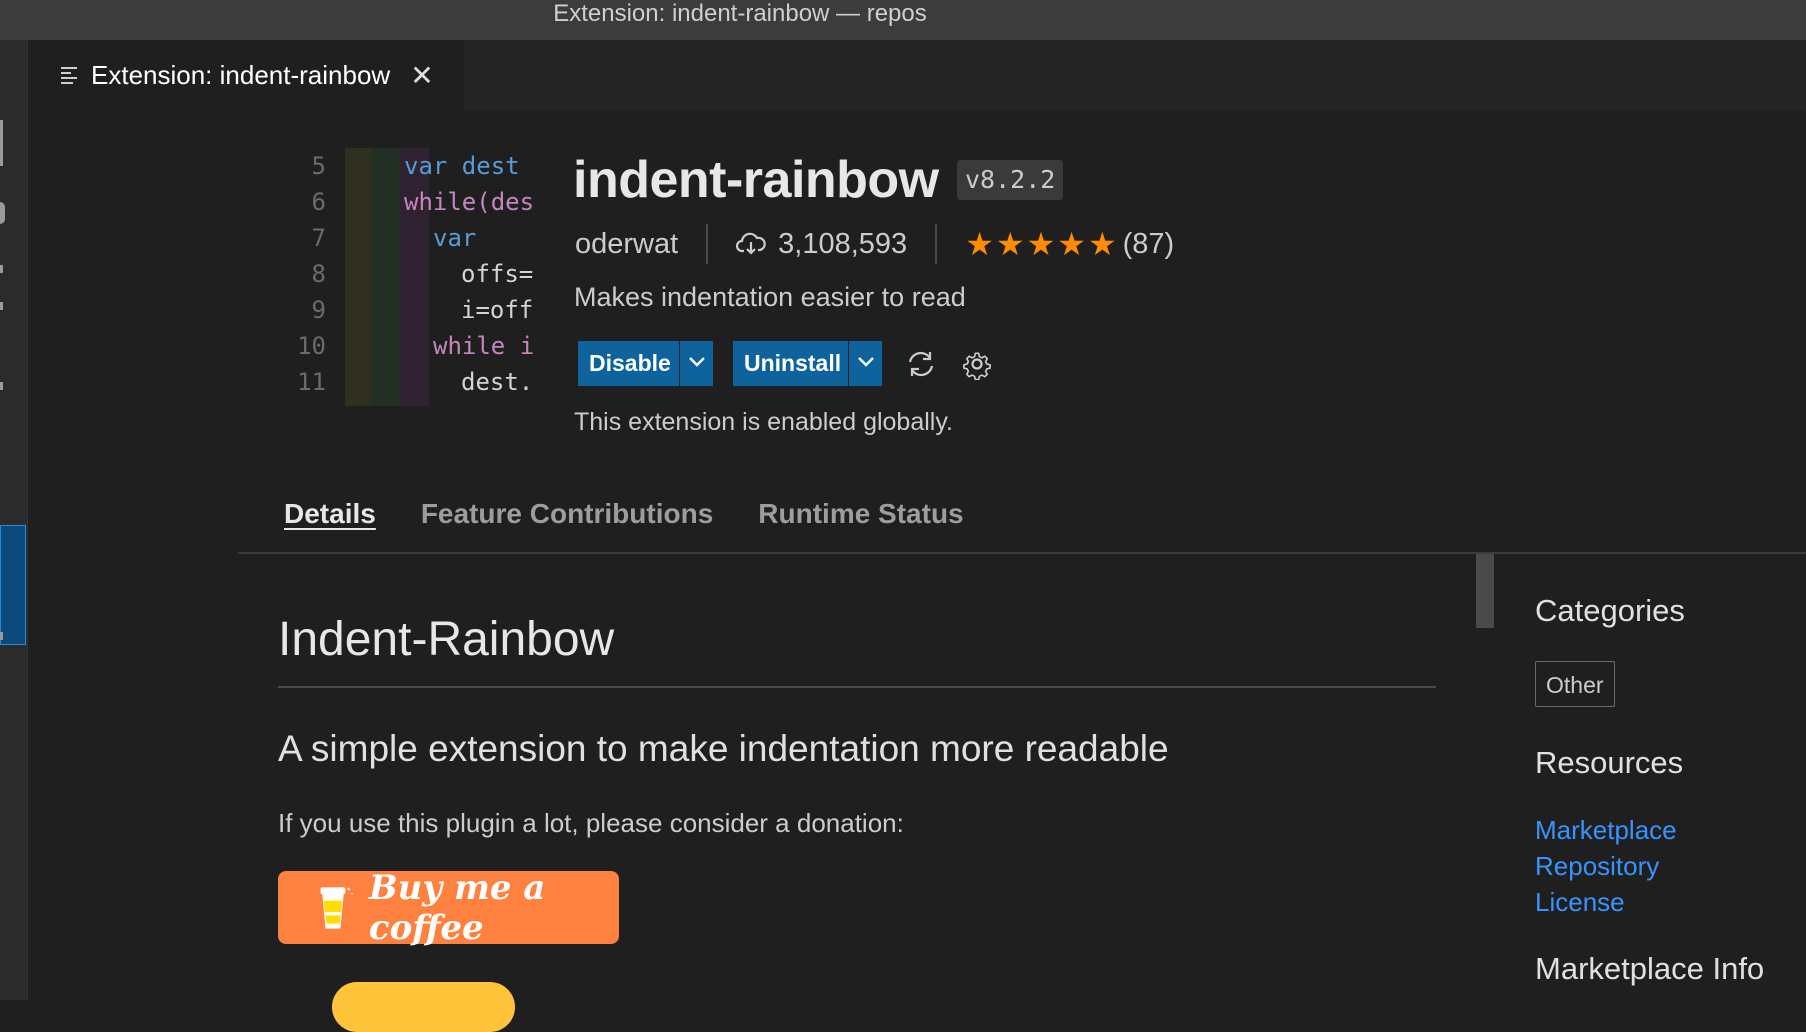  I want to click on disable-dropdown-button, so click(696, 363).